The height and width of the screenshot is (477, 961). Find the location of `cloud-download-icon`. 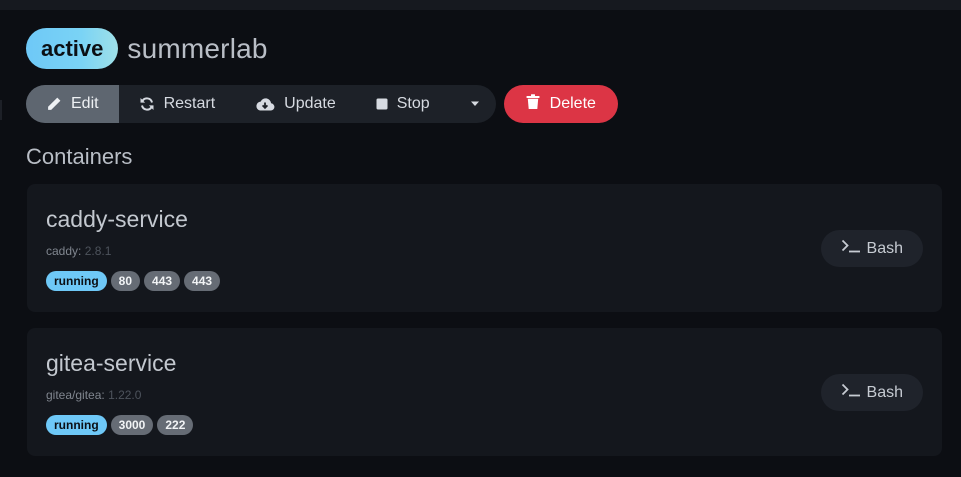

cloud-download-icon is located at coordinates (265, 104).